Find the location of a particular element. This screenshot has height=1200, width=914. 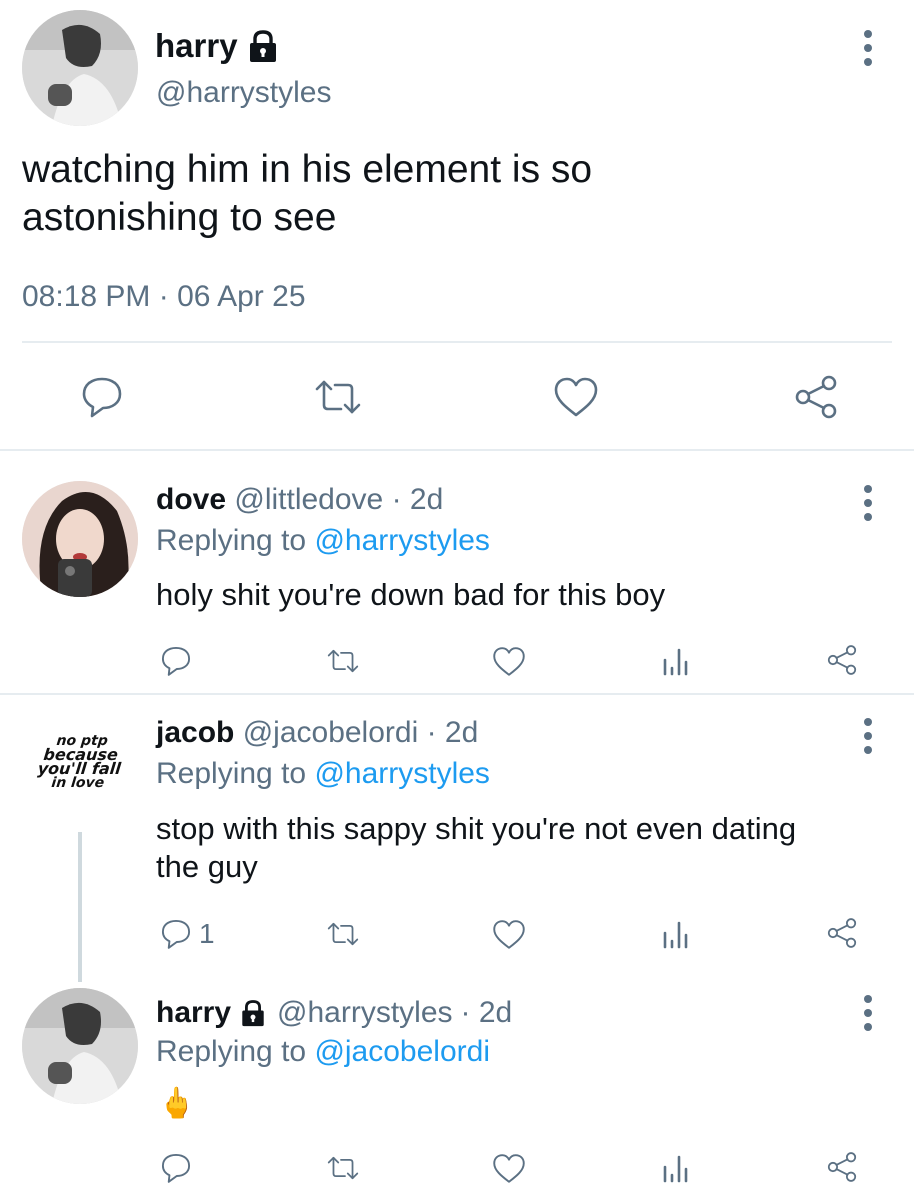

replying-to: Replying to @jacobelordi is located at coordinates (323, 1051).